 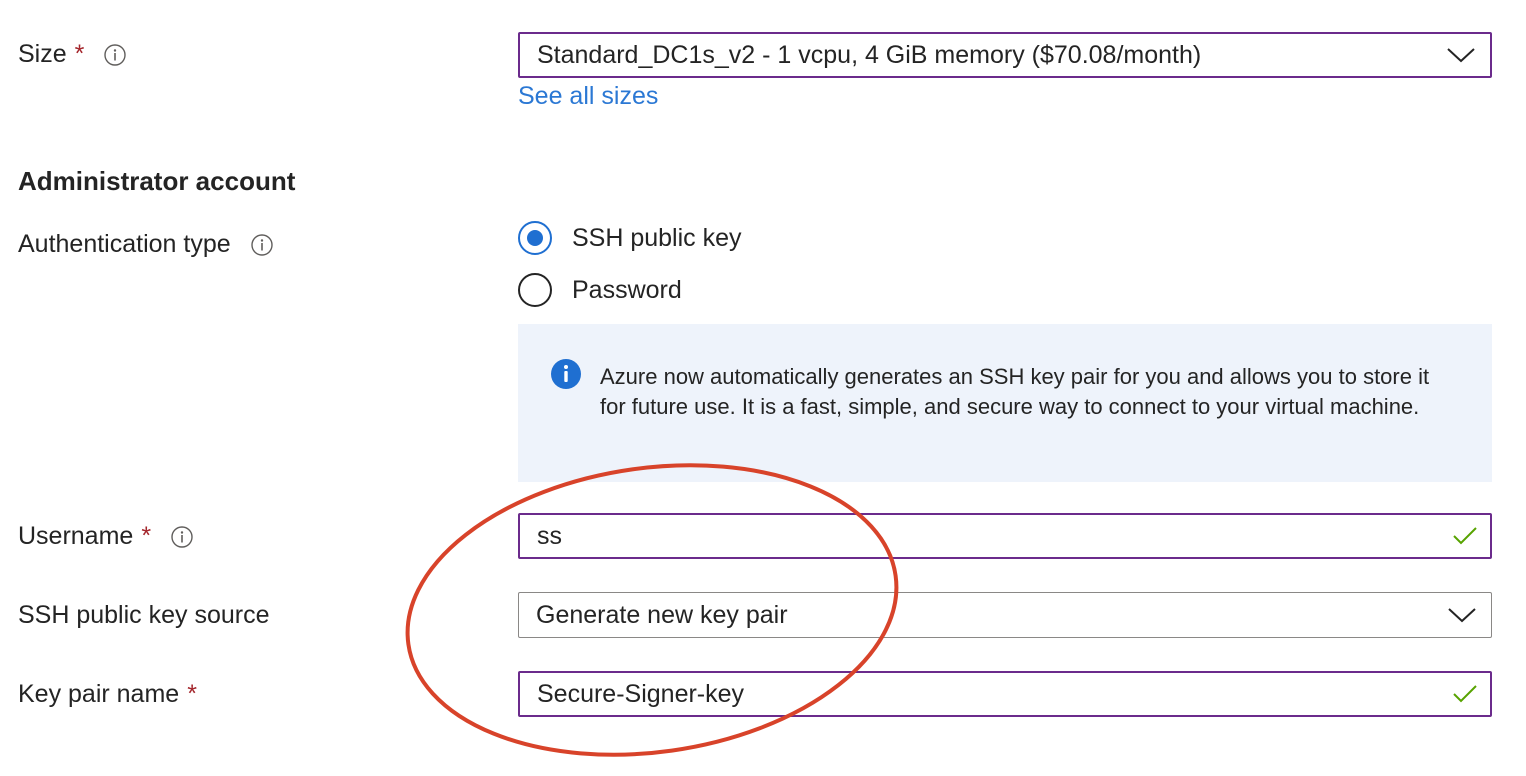 I want to click on key-pair-name-value: Secure-Signer-key, so click(x=641, y=693).